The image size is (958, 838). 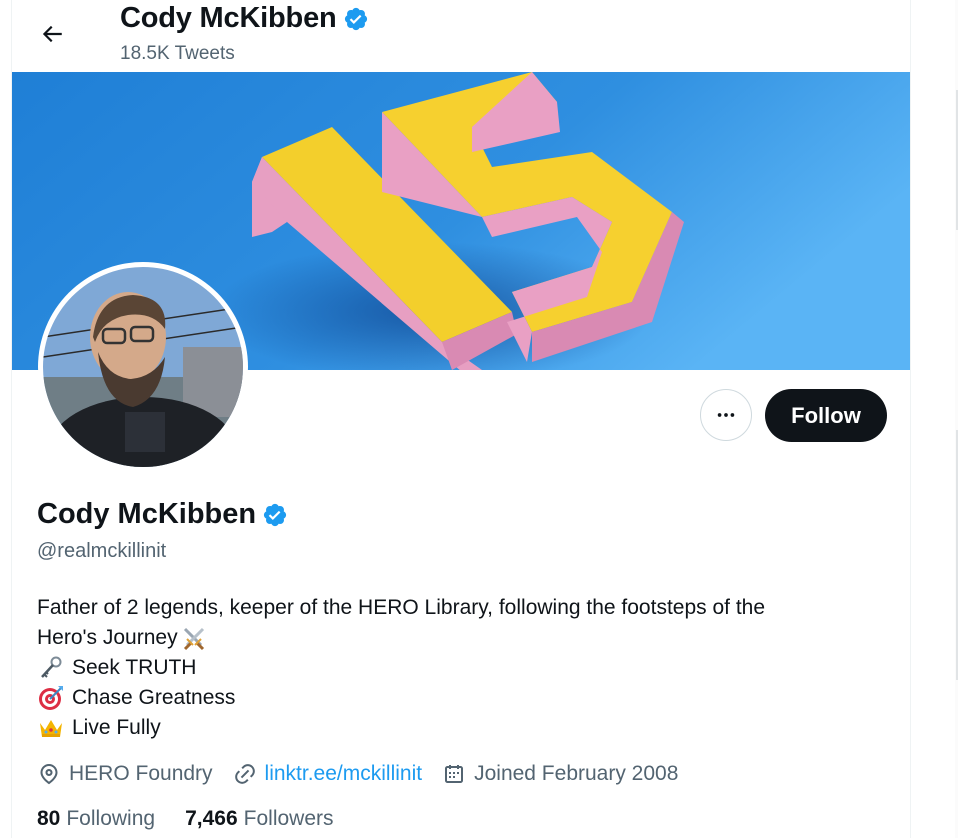 I want to click on bio-line: Chase Greatness, so click(x=457, y=698).